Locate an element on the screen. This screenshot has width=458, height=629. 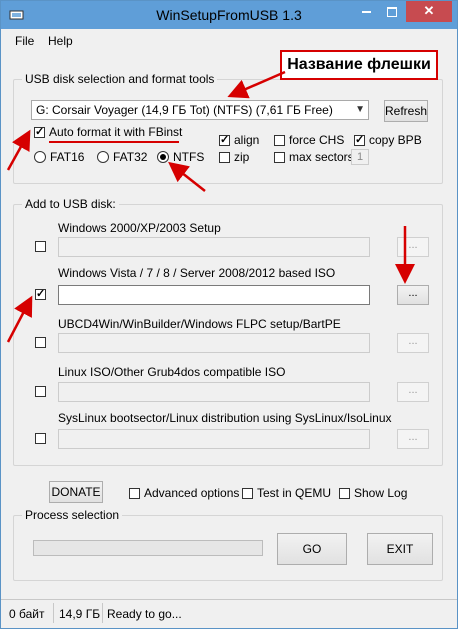
advanced-options-label: Advanced options is located at coordinates (192, 493).